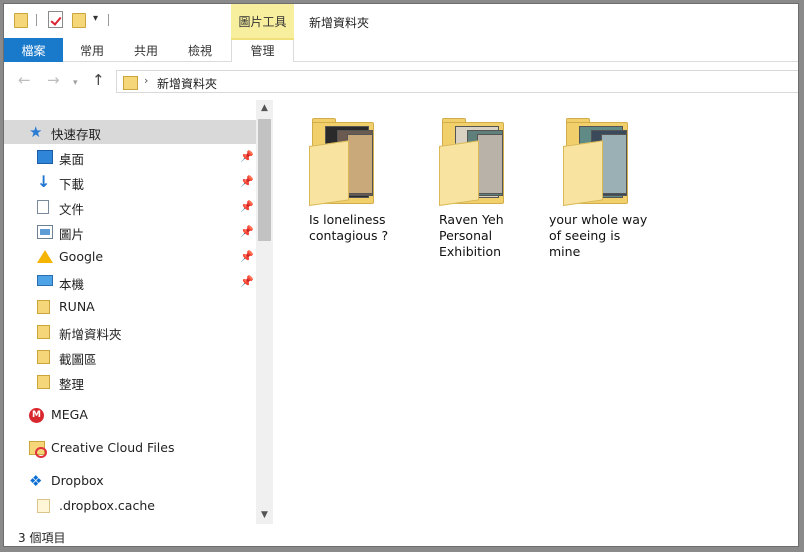  I want to click on quick-access-folder-icon, so click(21, 20).